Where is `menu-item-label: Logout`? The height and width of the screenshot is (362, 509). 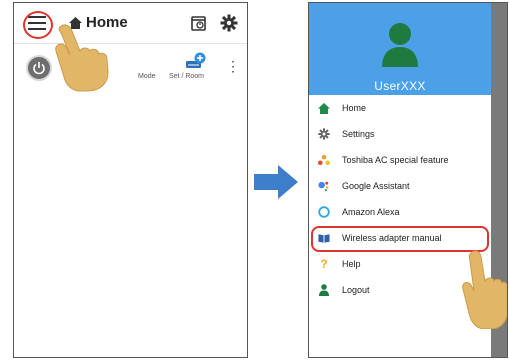
menu-item-label: Logout is located at coordinates (356, 290).